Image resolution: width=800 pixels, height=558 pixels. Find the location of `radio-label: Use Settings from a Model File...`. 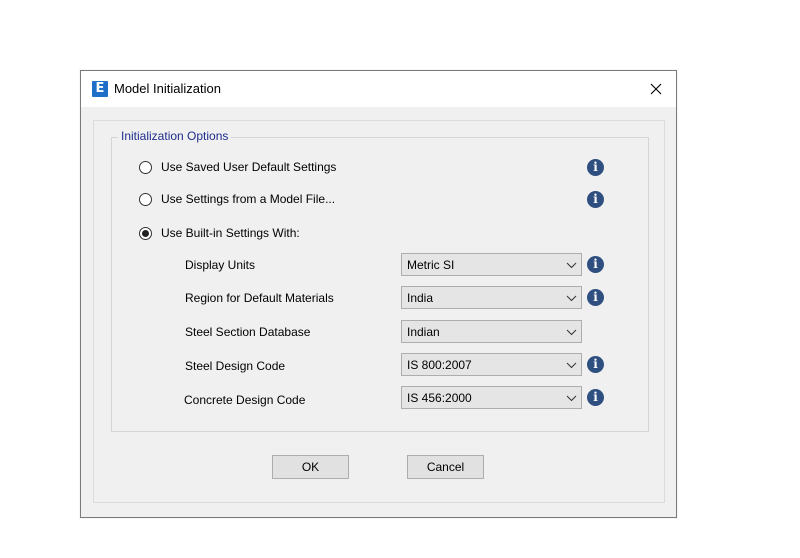

radio-label: Use Settings from a Model File... is located at coordinates (248, 199).